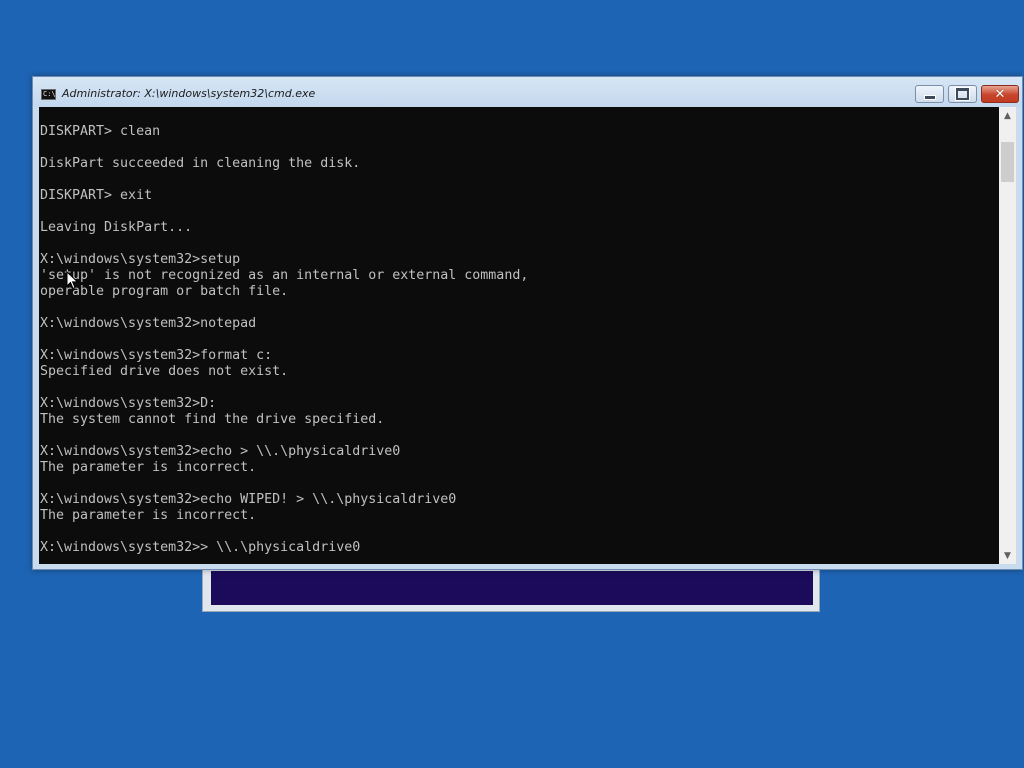 The height and width of the screenshot is (768, 1024). Describe the element at coordinates (100, 131) in the screenshot. I see `console-line: DISKPART> clean` at that location.